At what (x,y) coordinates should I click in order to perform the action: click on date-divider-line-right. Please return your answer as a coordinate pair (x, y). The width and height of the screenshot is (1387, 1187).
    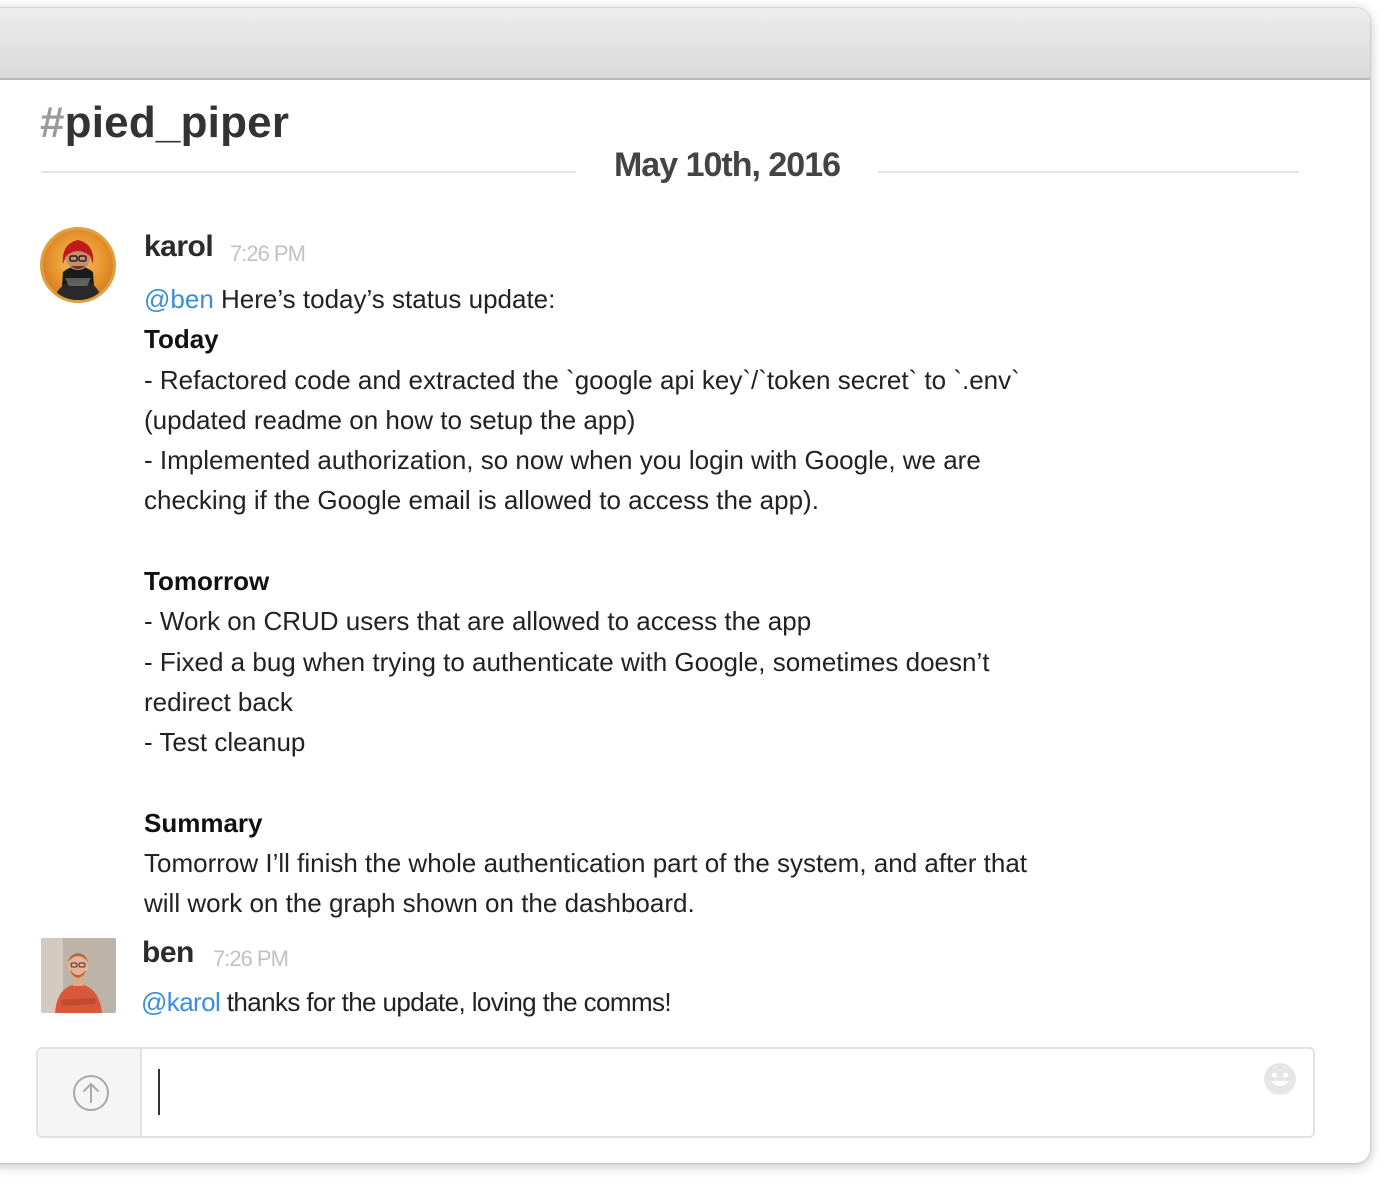
    Looking at the image, I should click on (1088, 172).